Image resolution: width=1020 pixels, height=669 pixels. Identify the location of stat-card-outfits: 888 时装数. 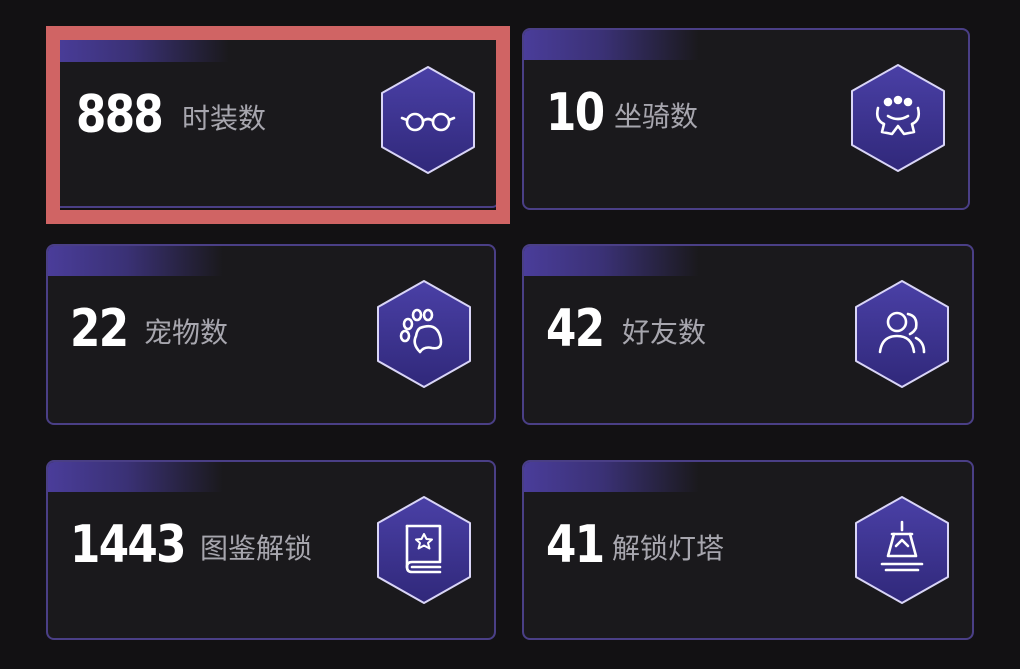
(276, 119).